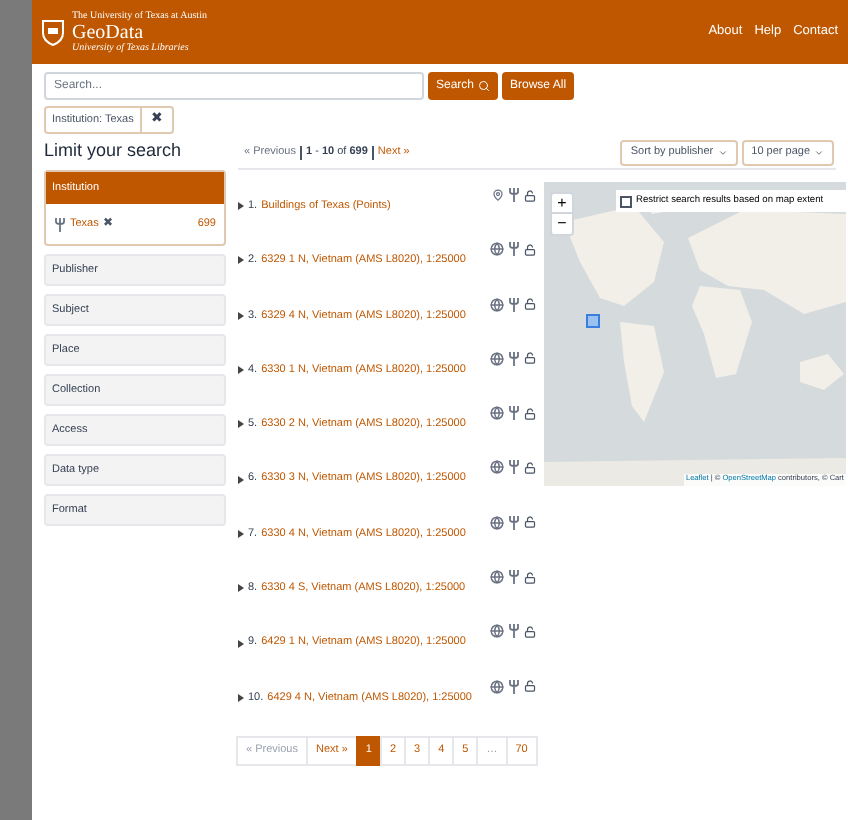 The width and height of the screenshot is (848, 820). Describe the element at coordinates (53, 32) in the screenshot. I see `shield-logo-icon` at that location.